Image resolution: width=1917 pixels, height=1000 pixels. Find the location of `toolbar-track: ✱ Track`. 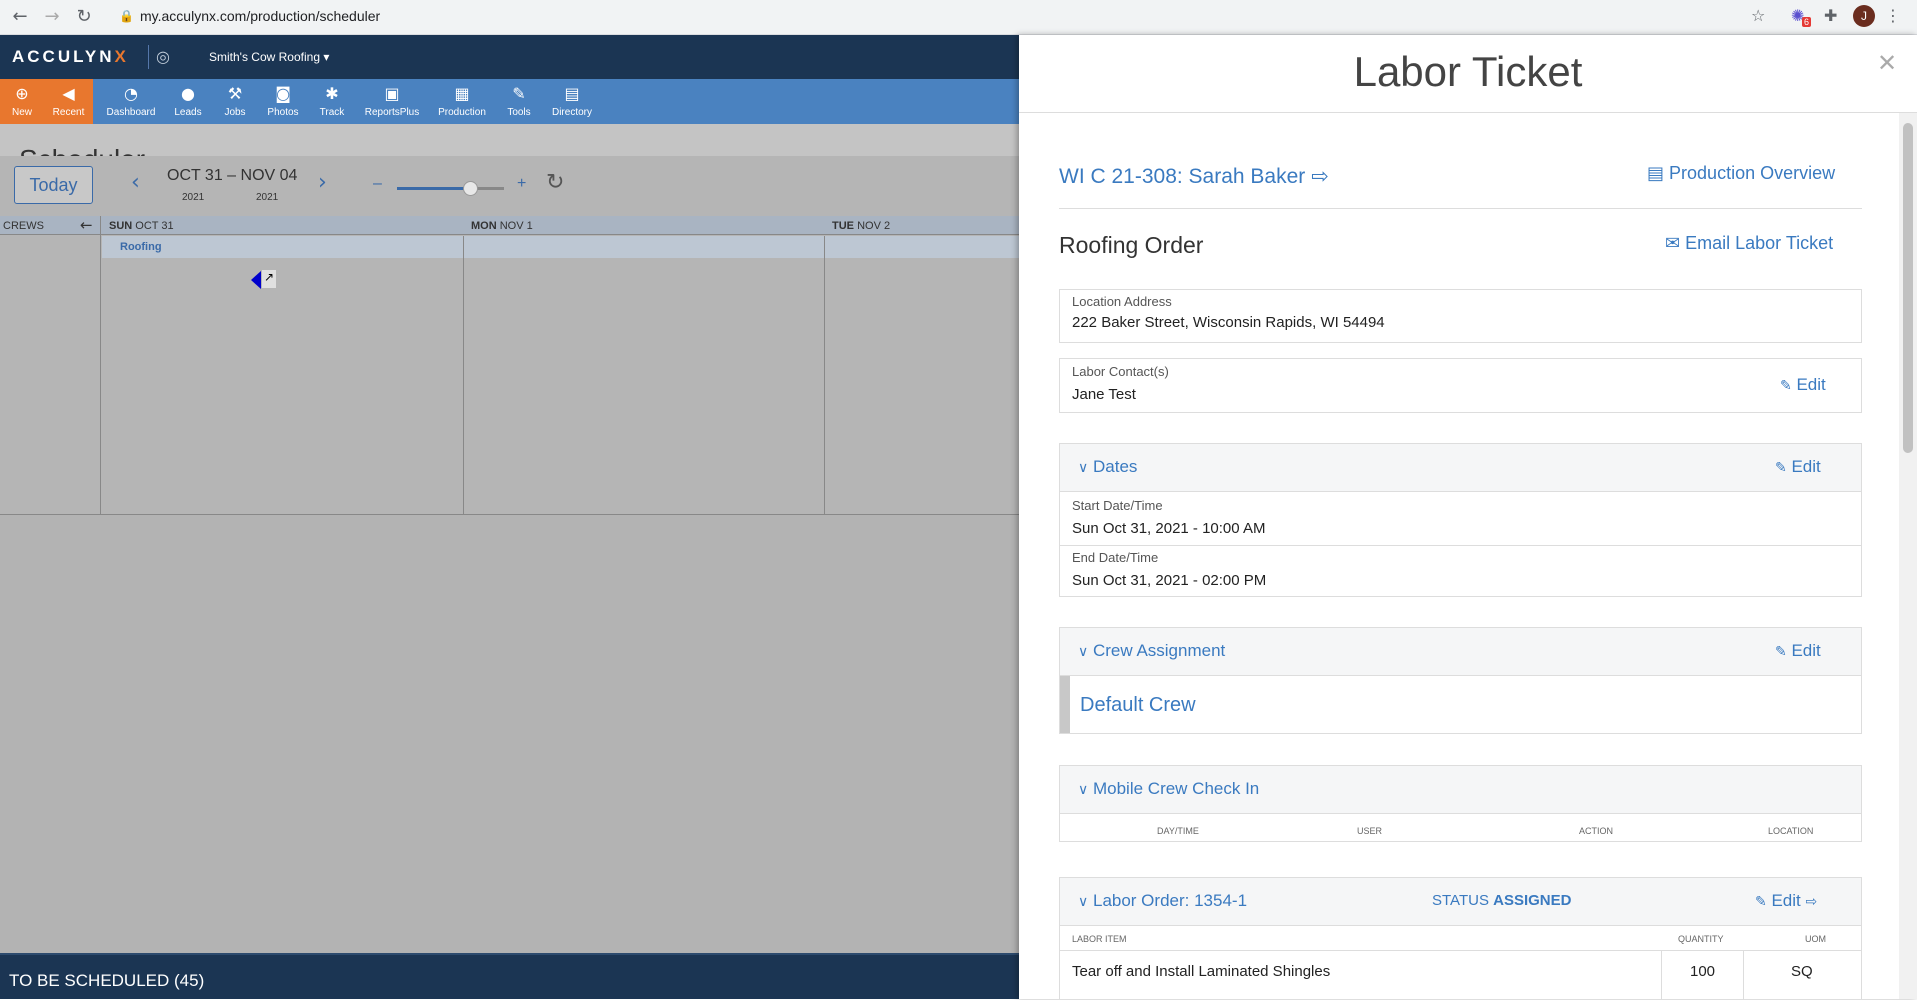

toolbar-track: ✱ Track is located at coordinates (332, 101).